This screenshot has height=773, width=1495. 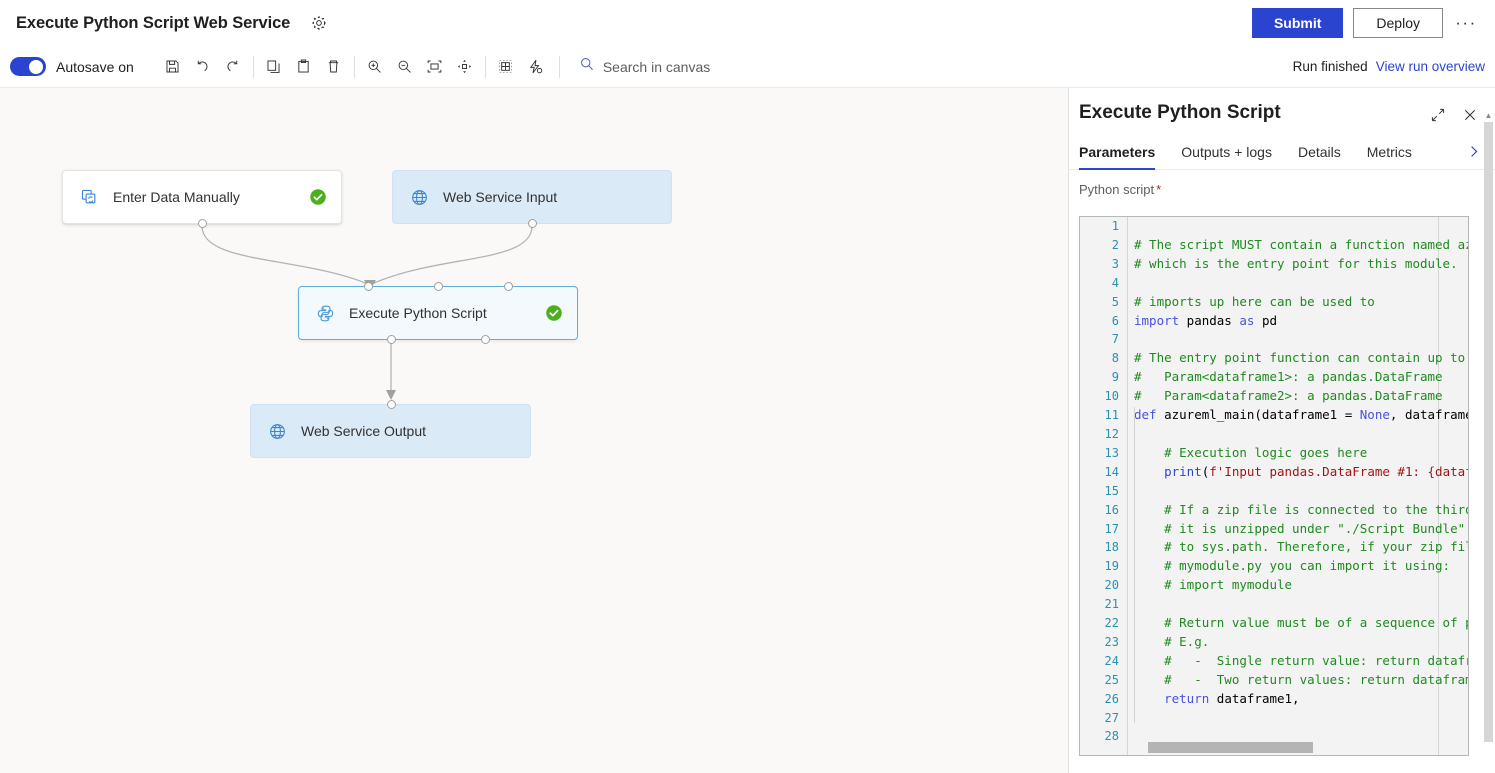 I want to click on editor-line-number: 26, so click(x=1111, y=698).